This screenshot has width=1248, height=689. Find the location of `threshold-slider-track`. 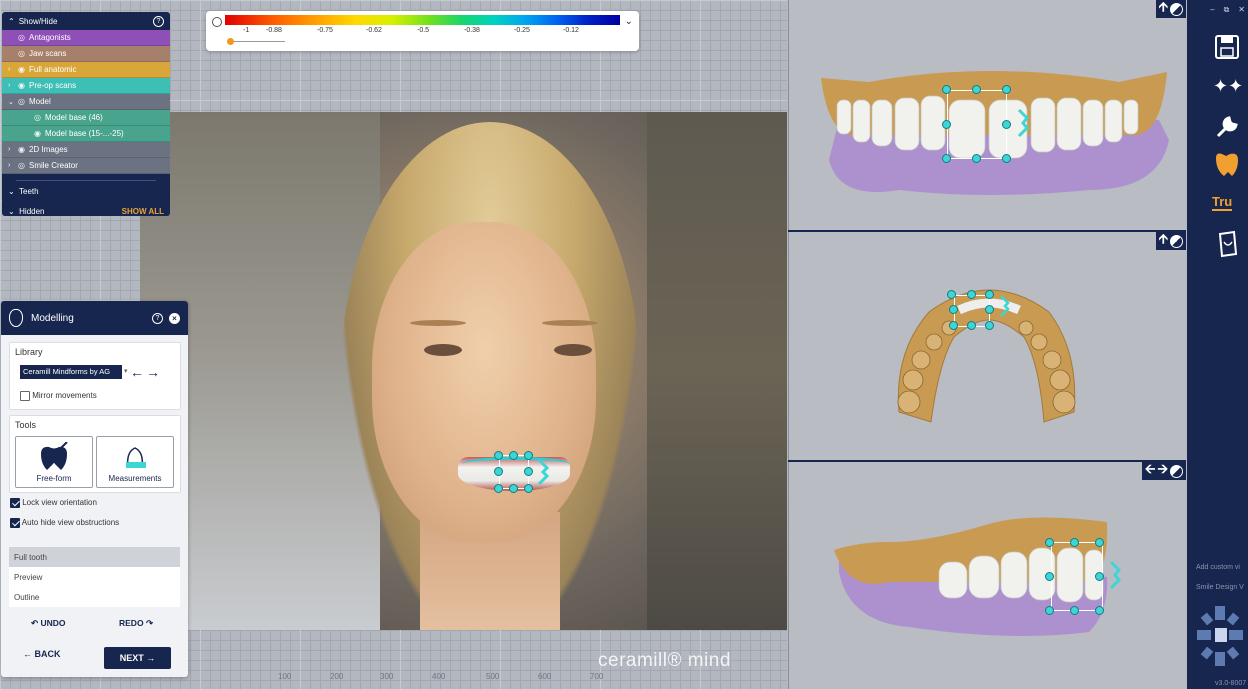

threshold-slider-track is located at coordinates (257, 41).